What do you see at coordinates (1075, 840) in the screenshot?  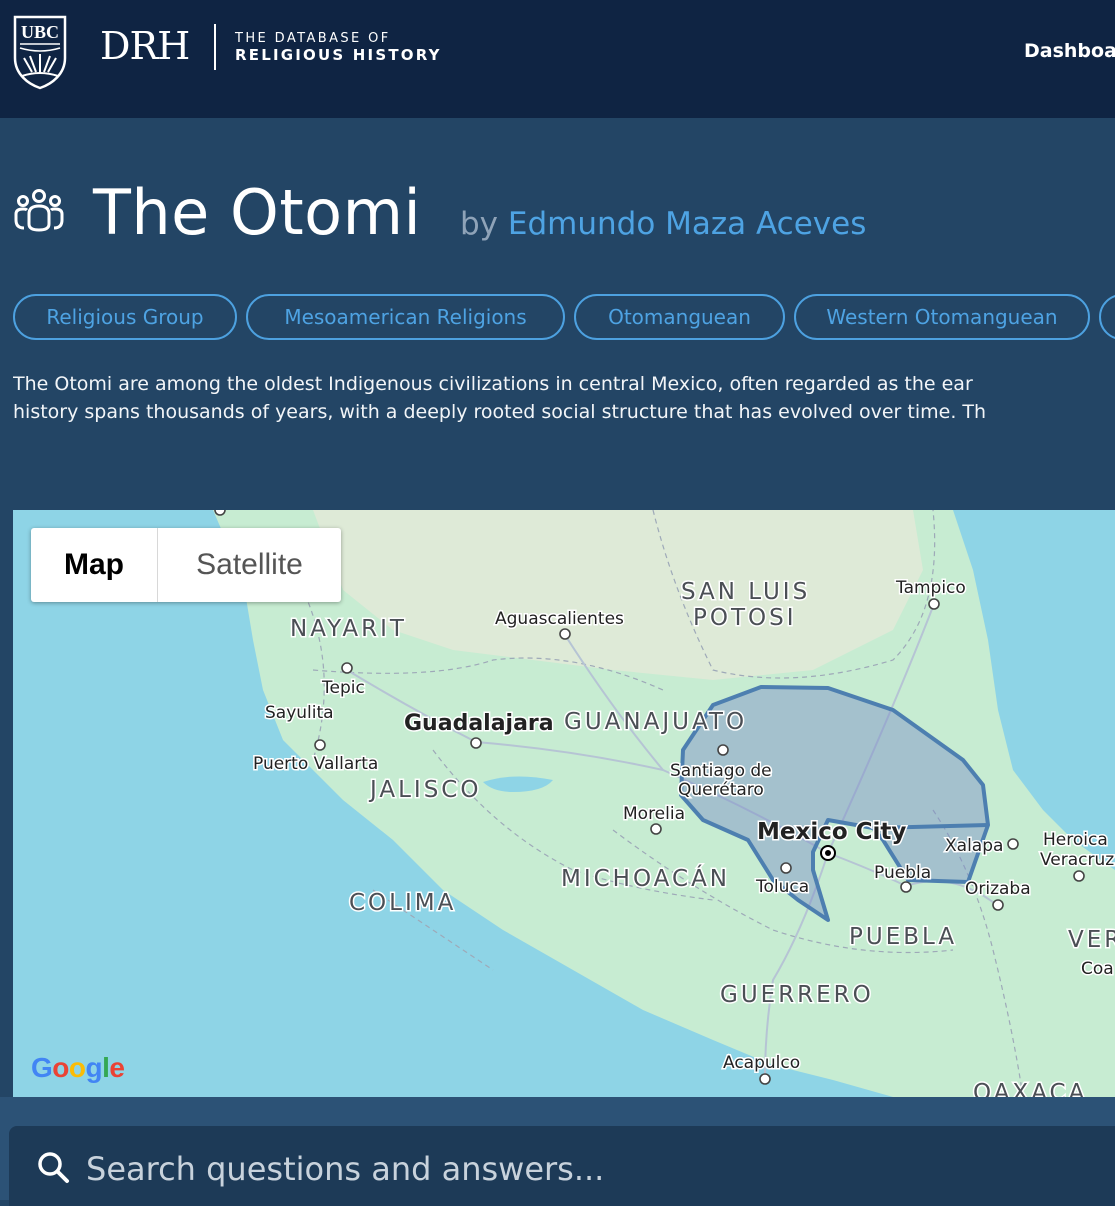 I see `label-heroica-1: Heroica` at bounding box center [1075, 840].